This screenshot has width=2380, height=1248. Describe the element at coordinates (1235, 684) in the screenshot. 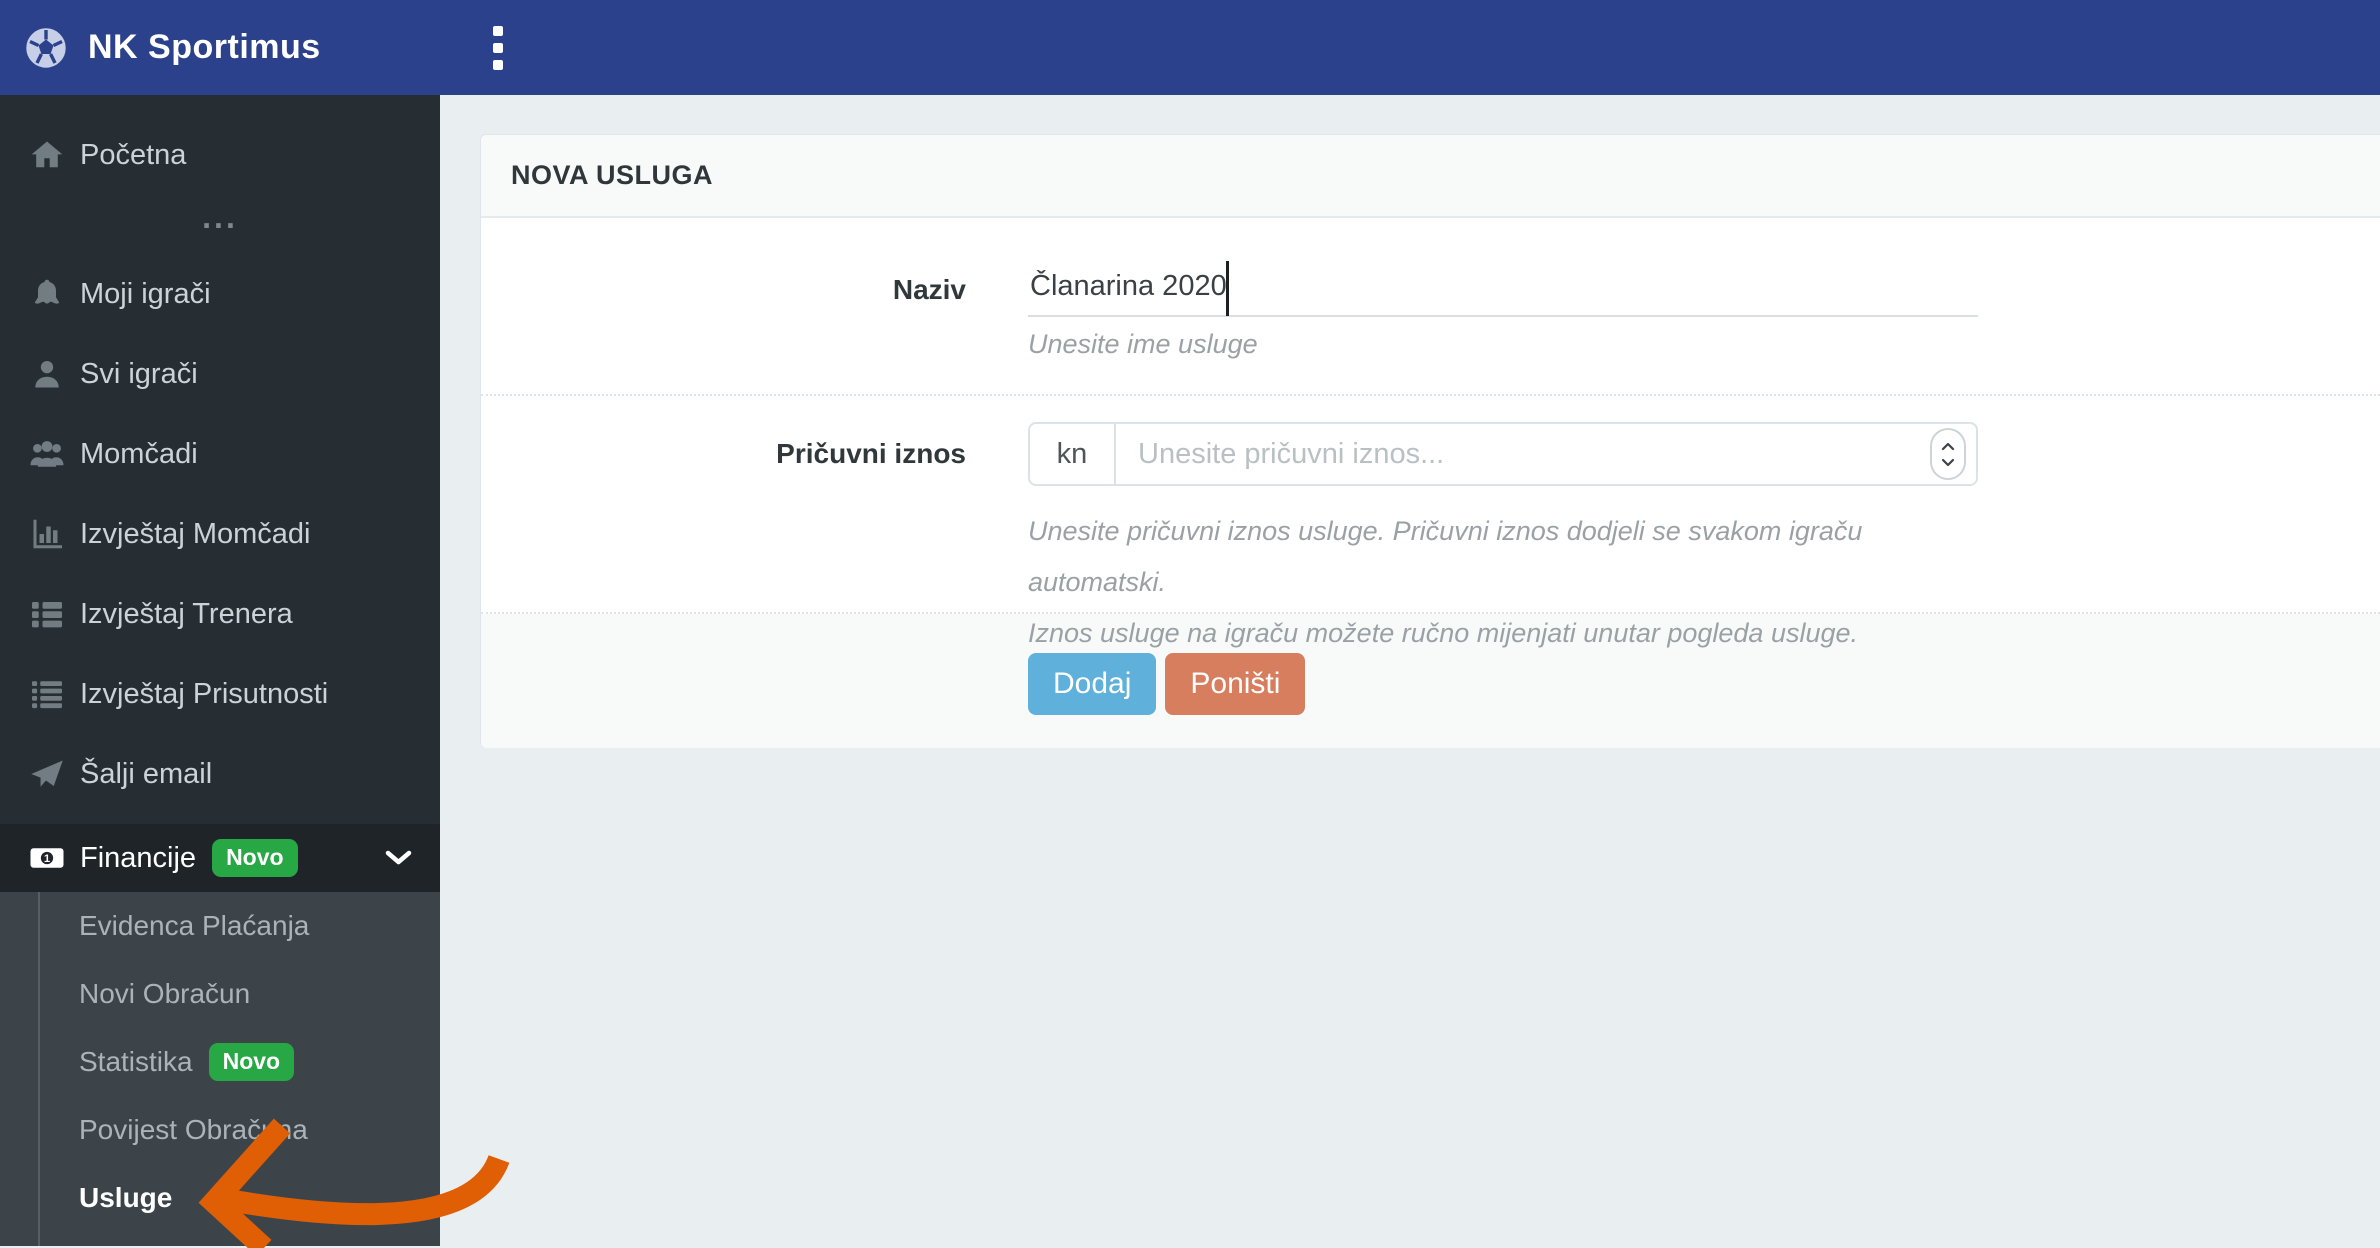

I see `ponisti-button: Poništi` at that location.